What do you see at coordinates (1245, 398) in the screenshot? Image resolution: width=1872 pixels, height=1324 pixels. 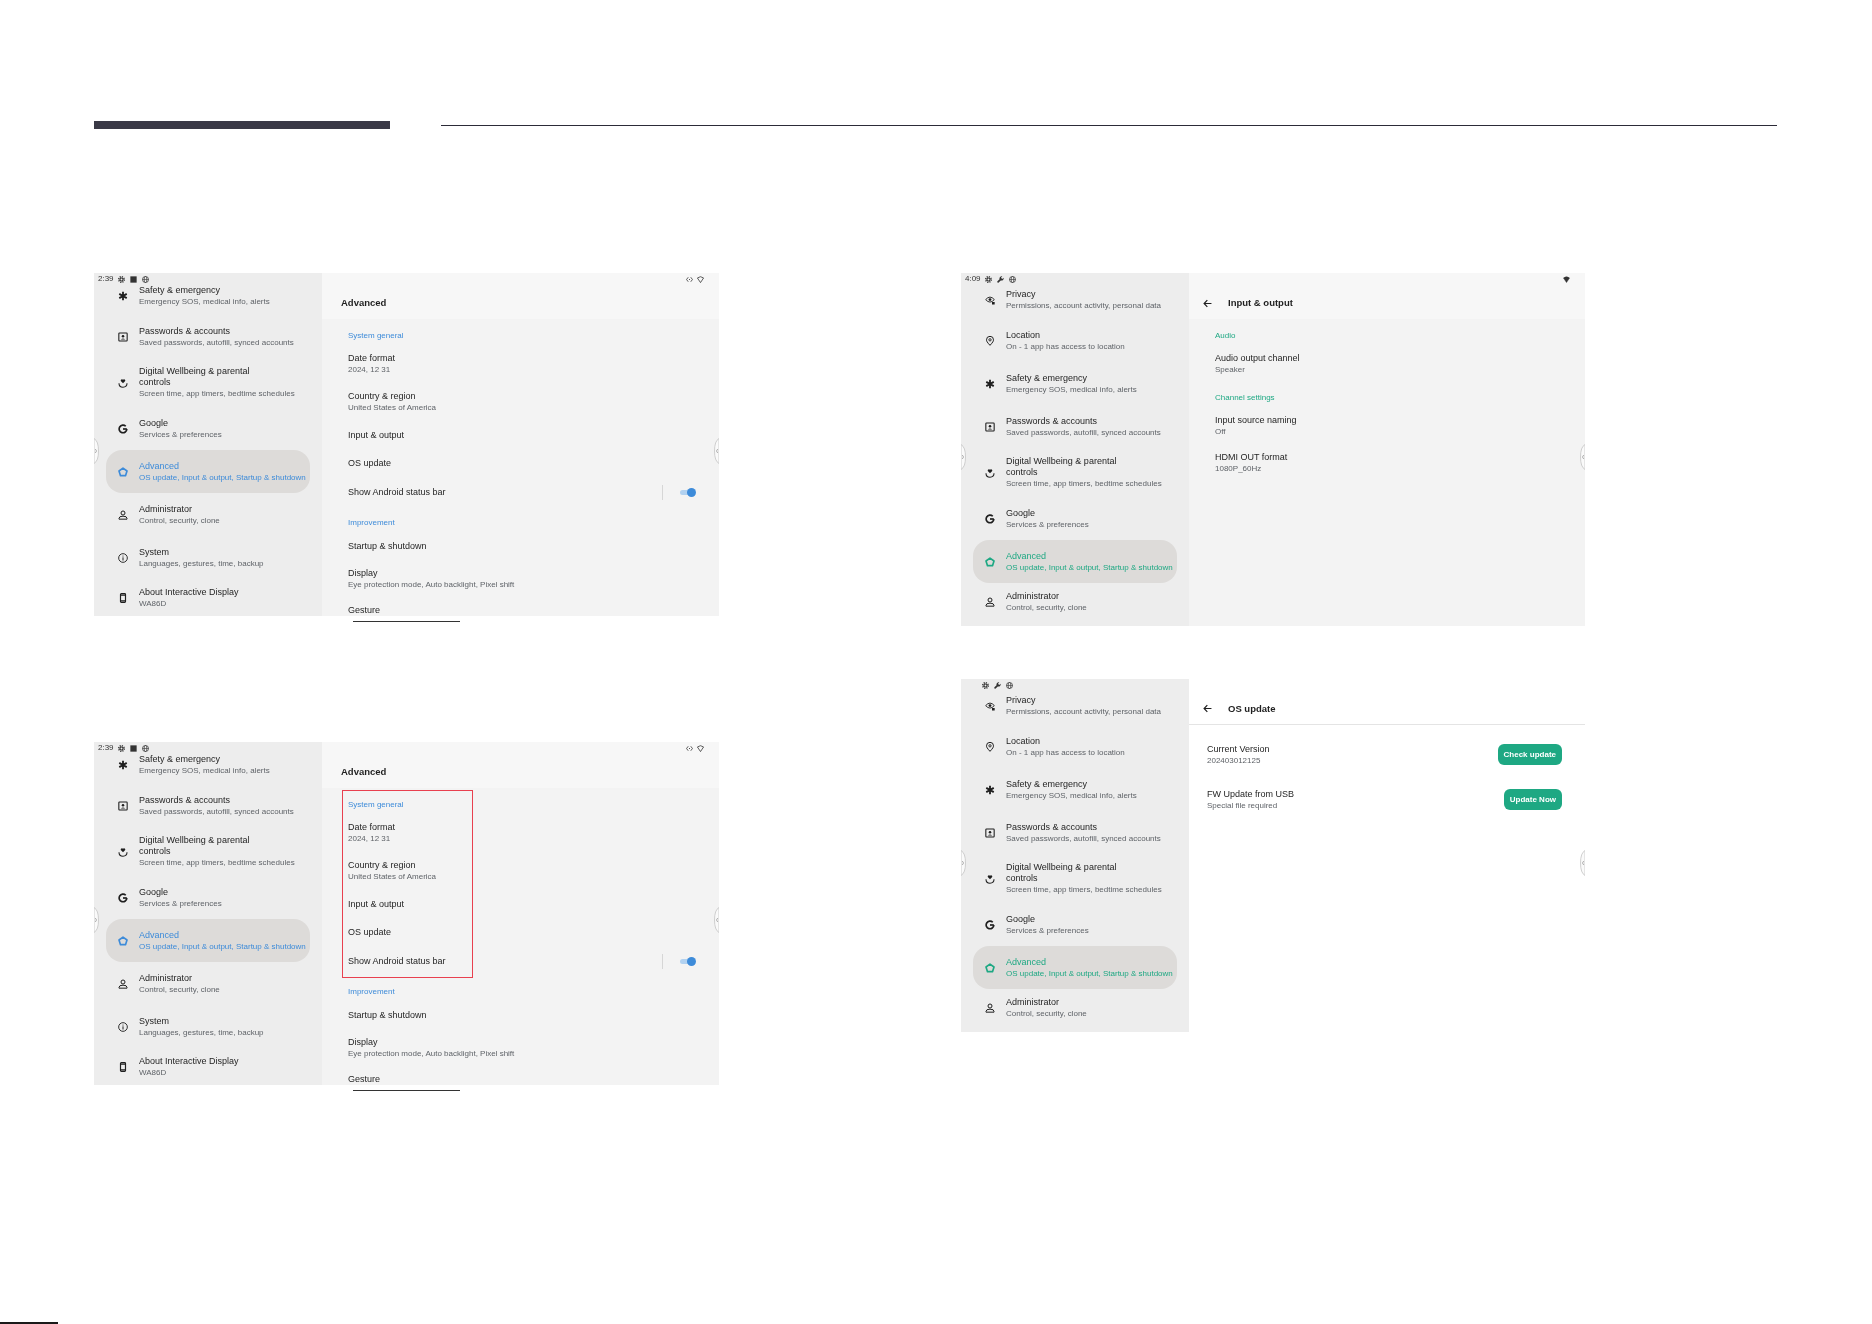 I see `section-label: Channel settings` at bounding box center [1245, 398].